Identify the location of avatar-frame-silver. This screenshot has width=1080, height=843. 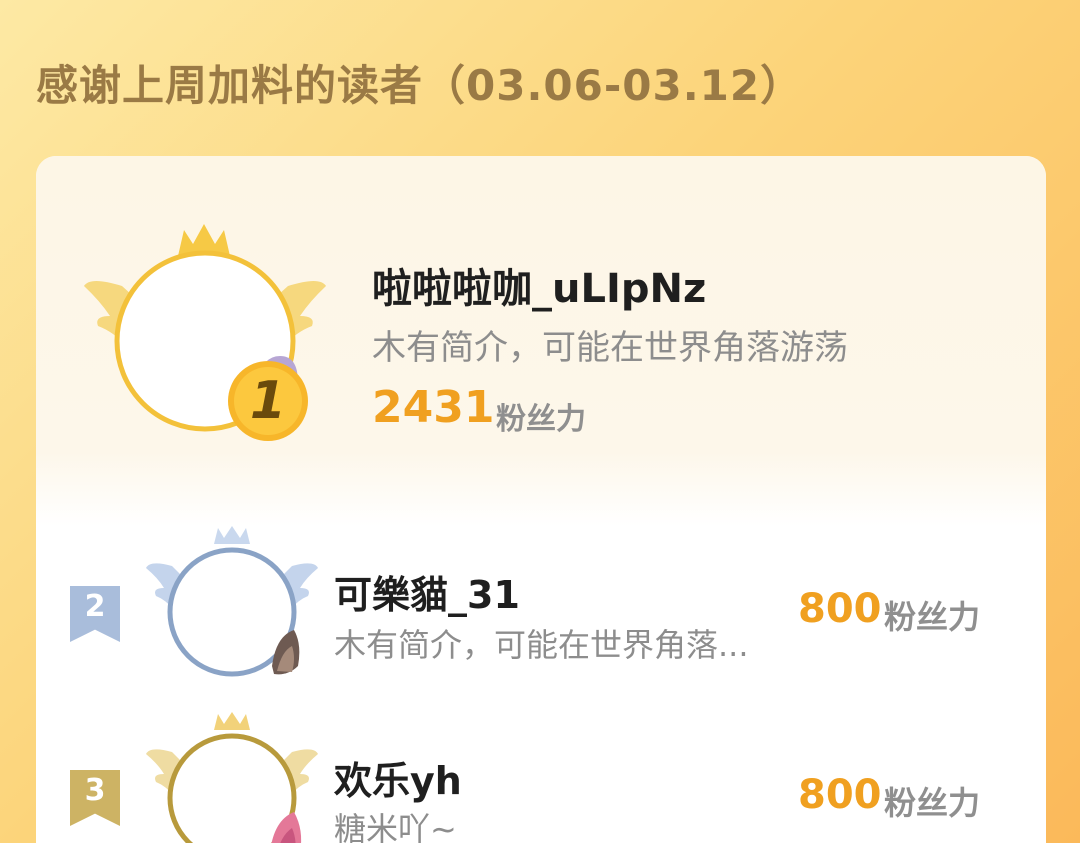
(232, 606).